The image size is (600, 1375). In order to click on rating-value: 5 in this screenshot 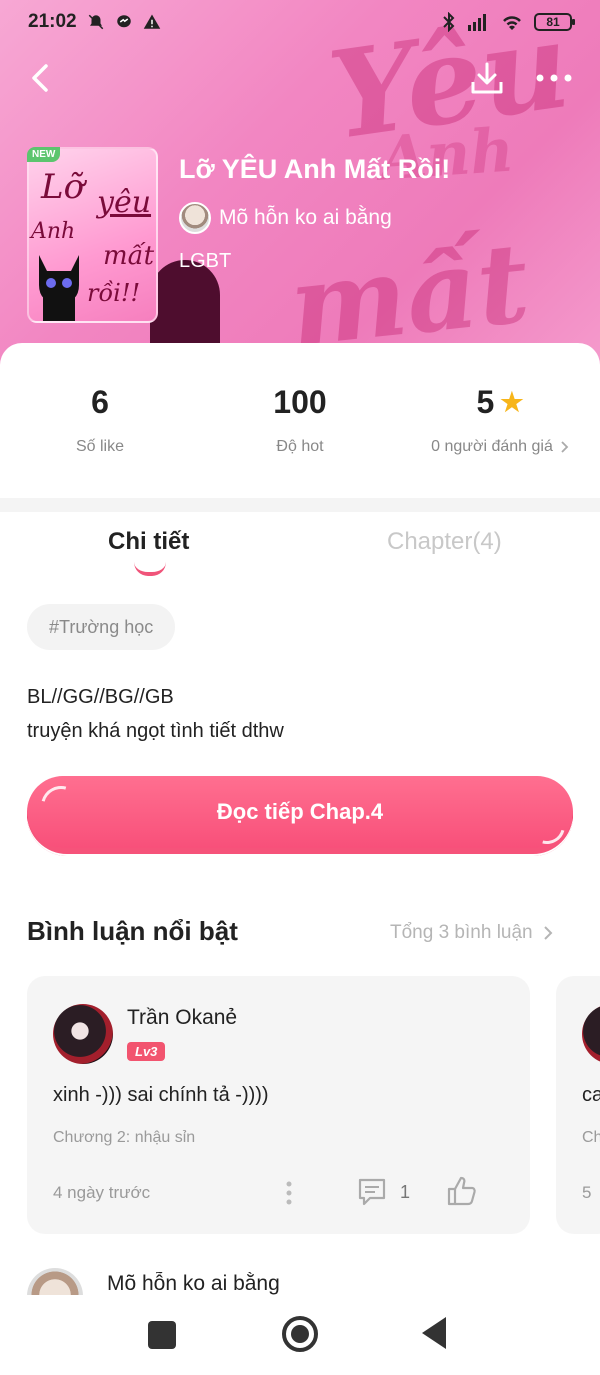, I will do `click(485, 401)`.